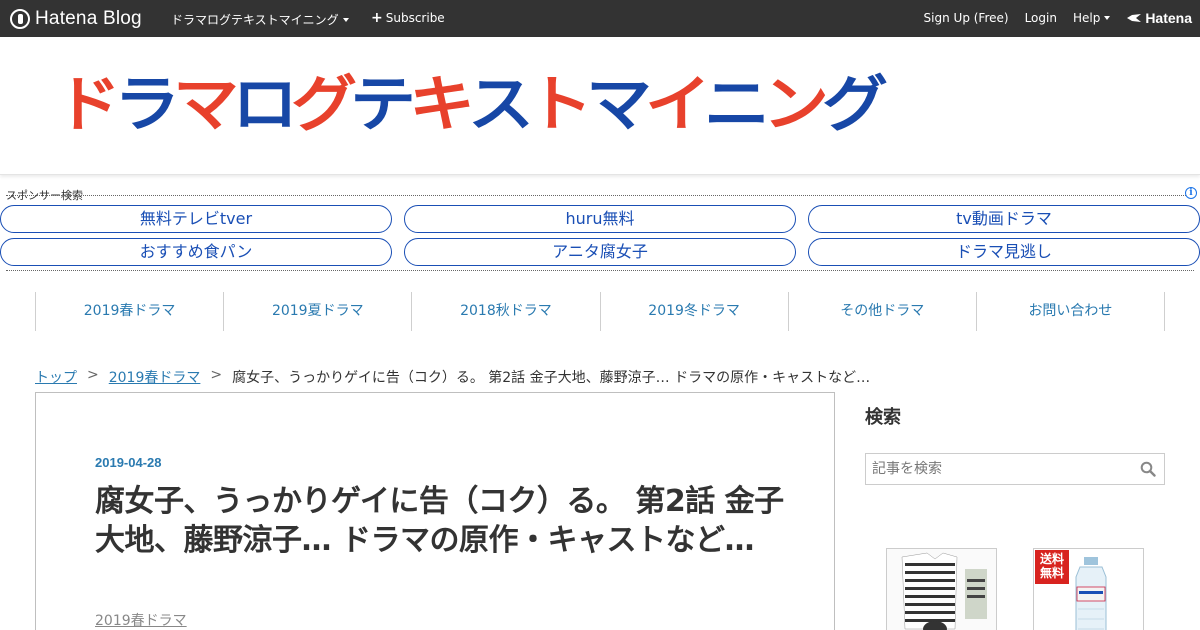 The height and width of the screenshot is (630, 1200). Describe the element at coordinates (56, 377) in the screenshot. I see `breadcrumb-top-link: トップ` at that location.